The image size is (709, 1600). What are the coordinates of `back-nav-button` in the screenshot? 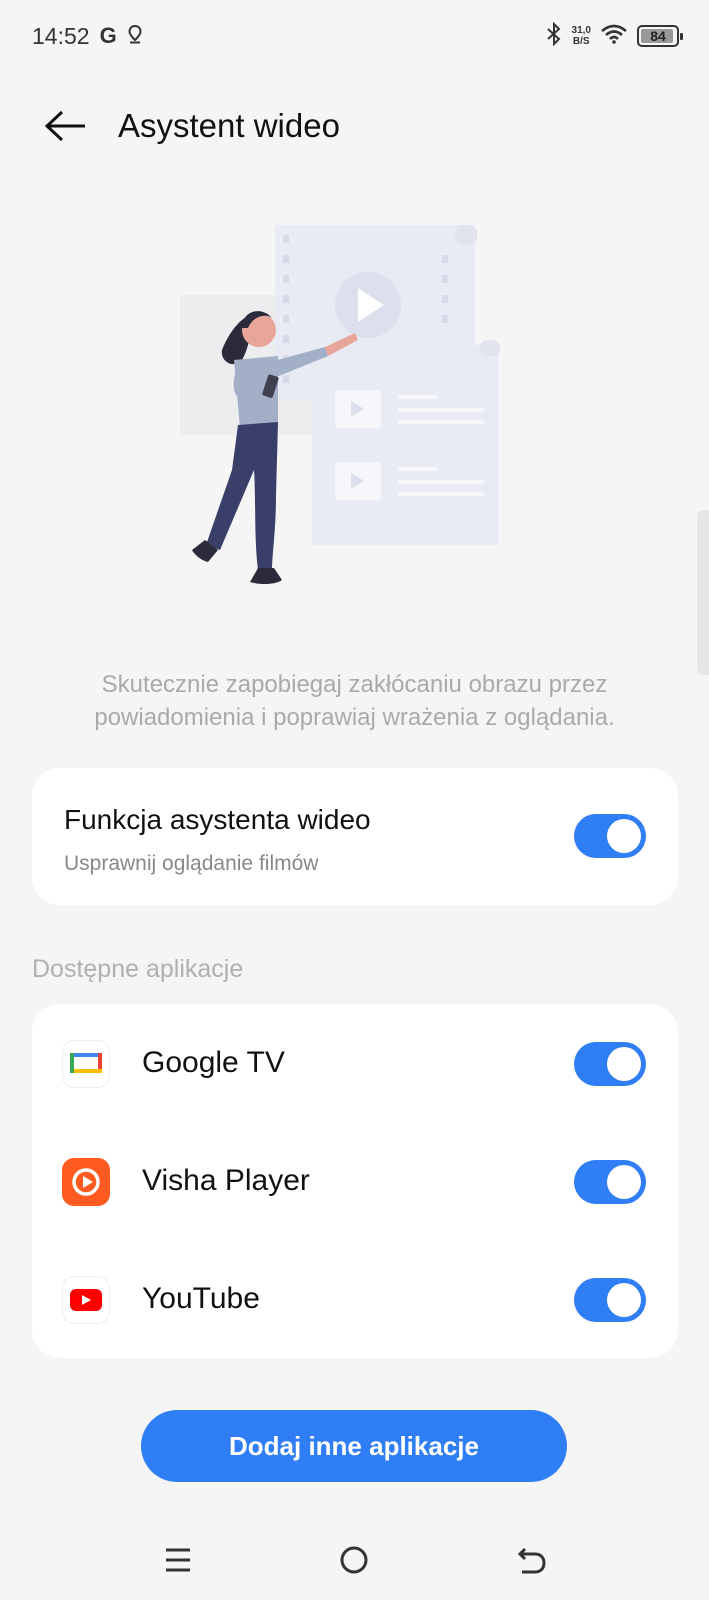 It's located at (532, 1560).